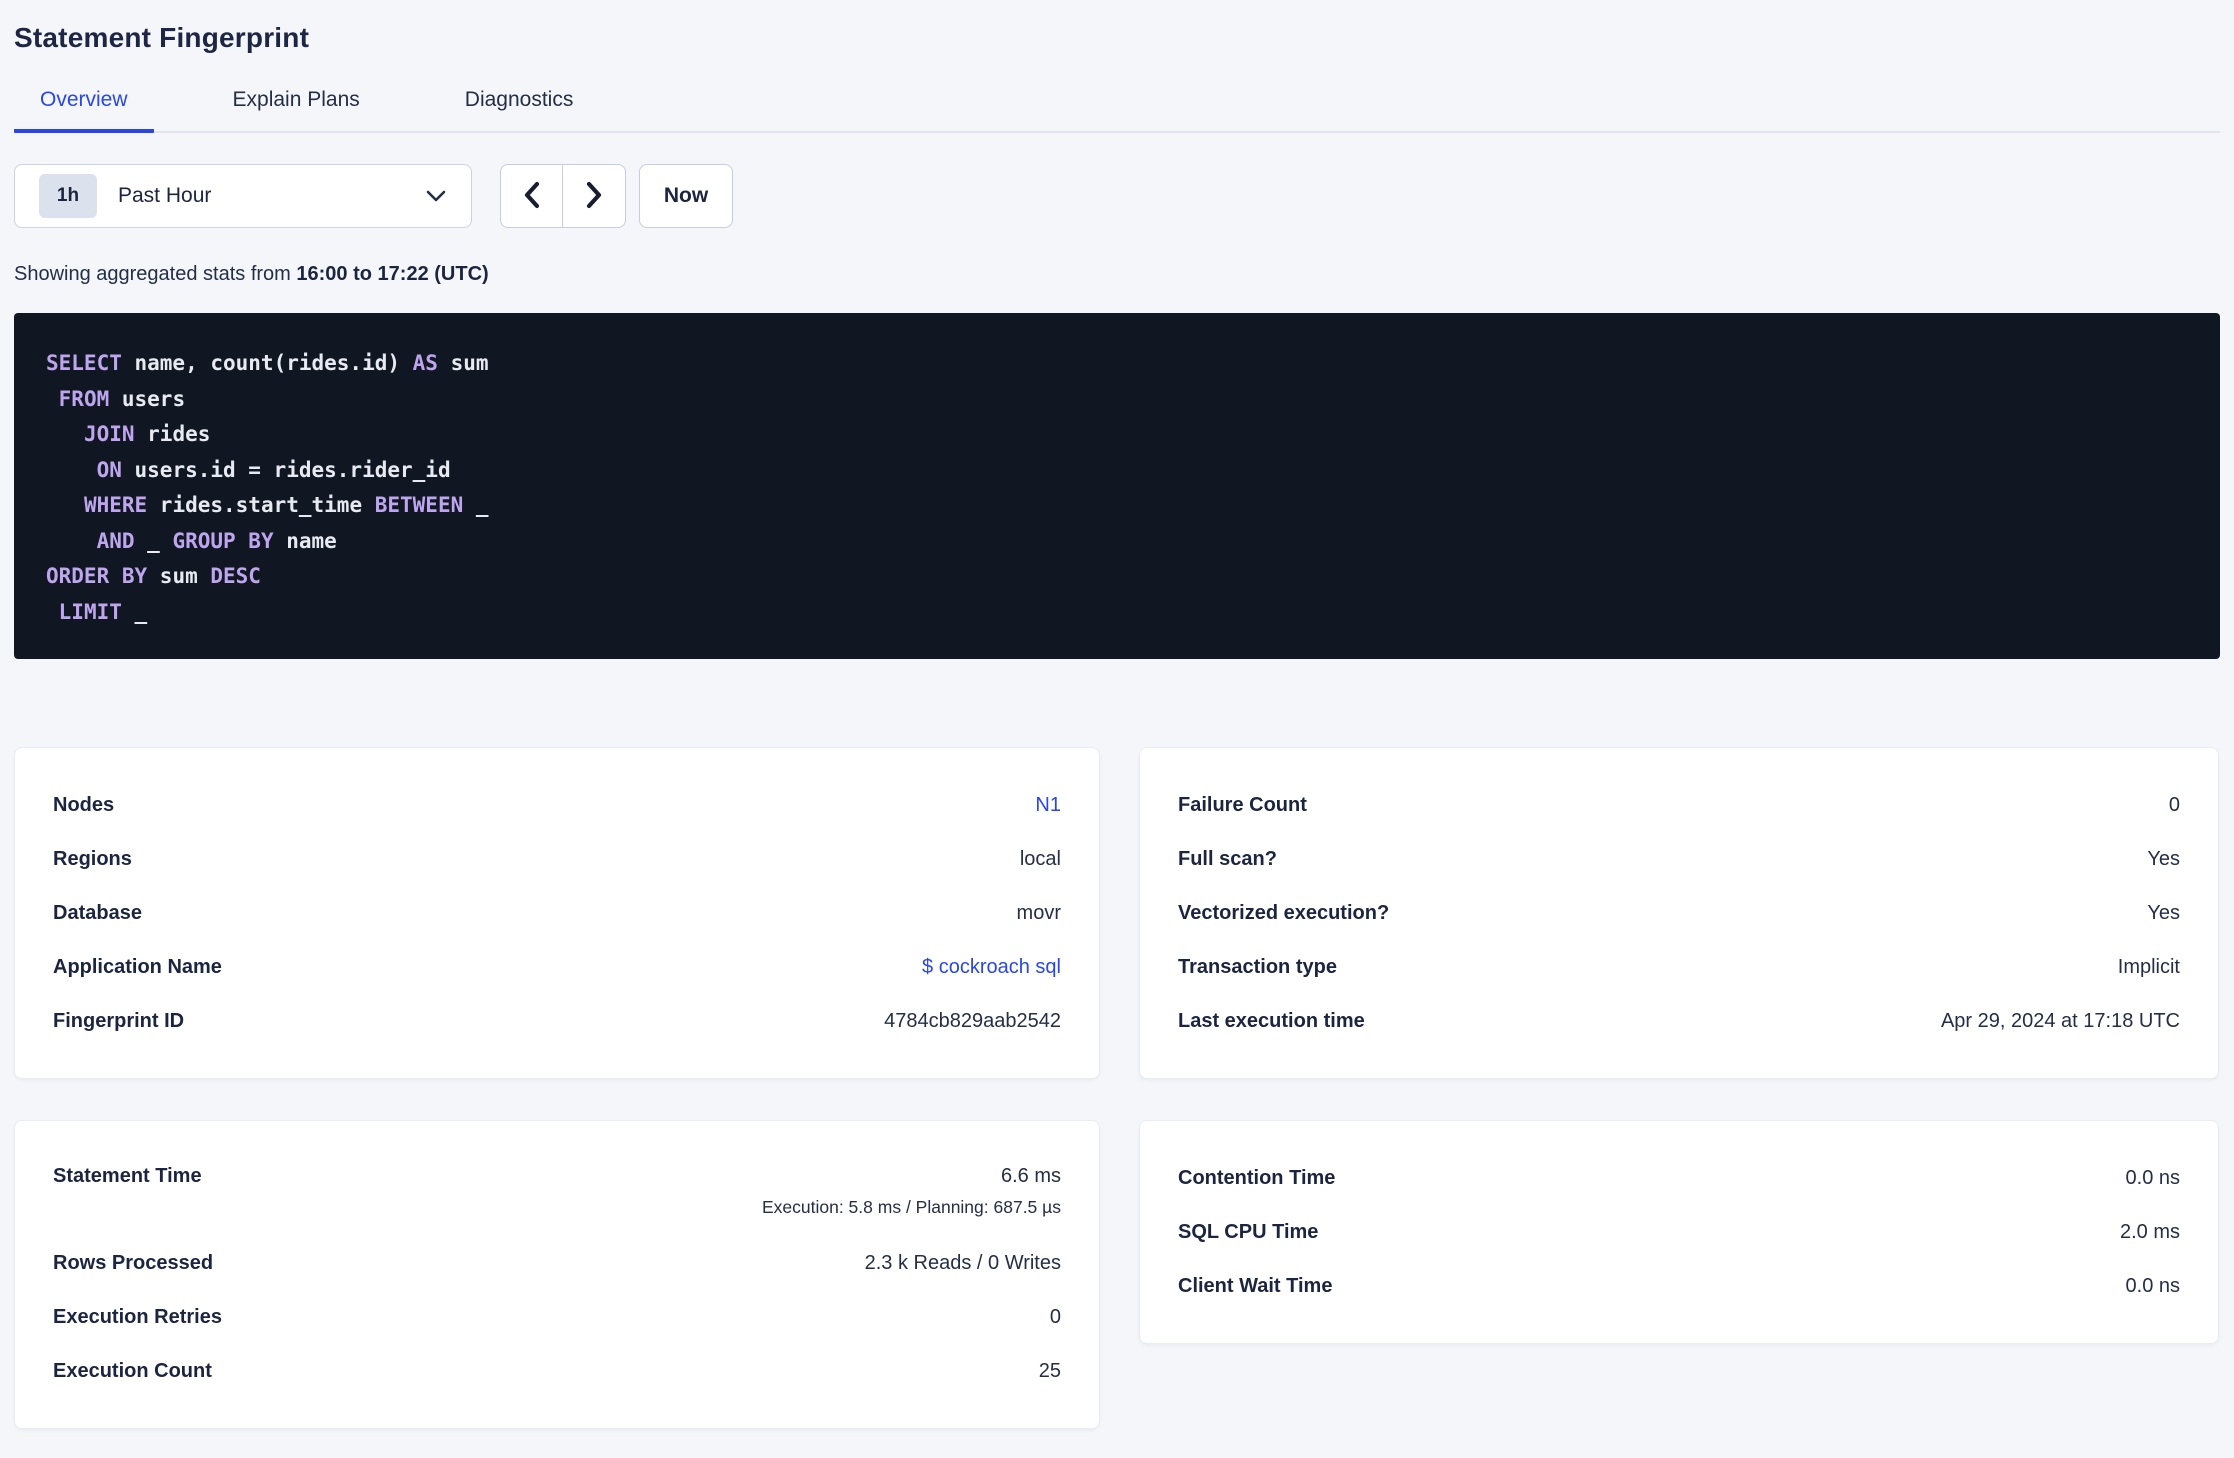 This screenshot has height=1458, width=2234. I want to click on stat-row-client-wait-time: Client Wait Time 0.0 ns, so click(1679, 1286).